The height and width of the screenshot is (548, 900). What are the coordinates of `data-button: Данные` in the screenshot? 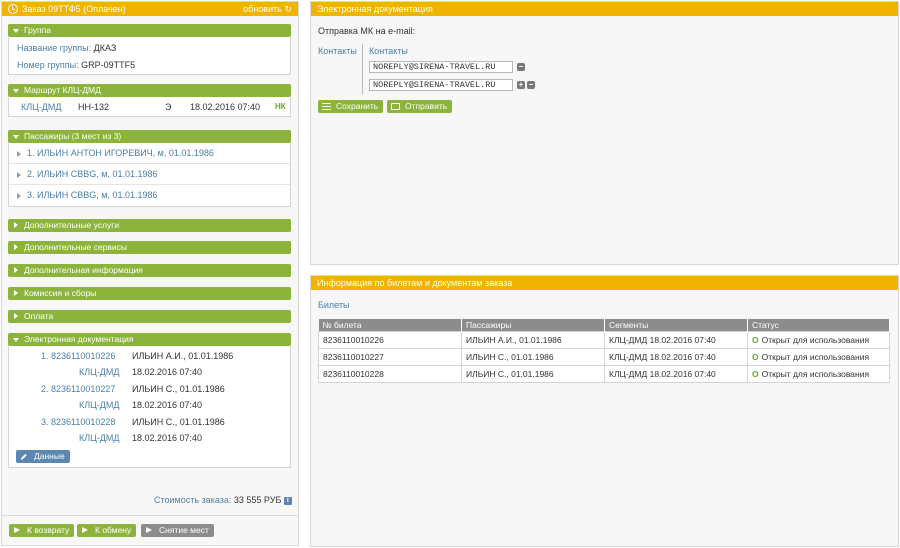 It's located at (43, 456).